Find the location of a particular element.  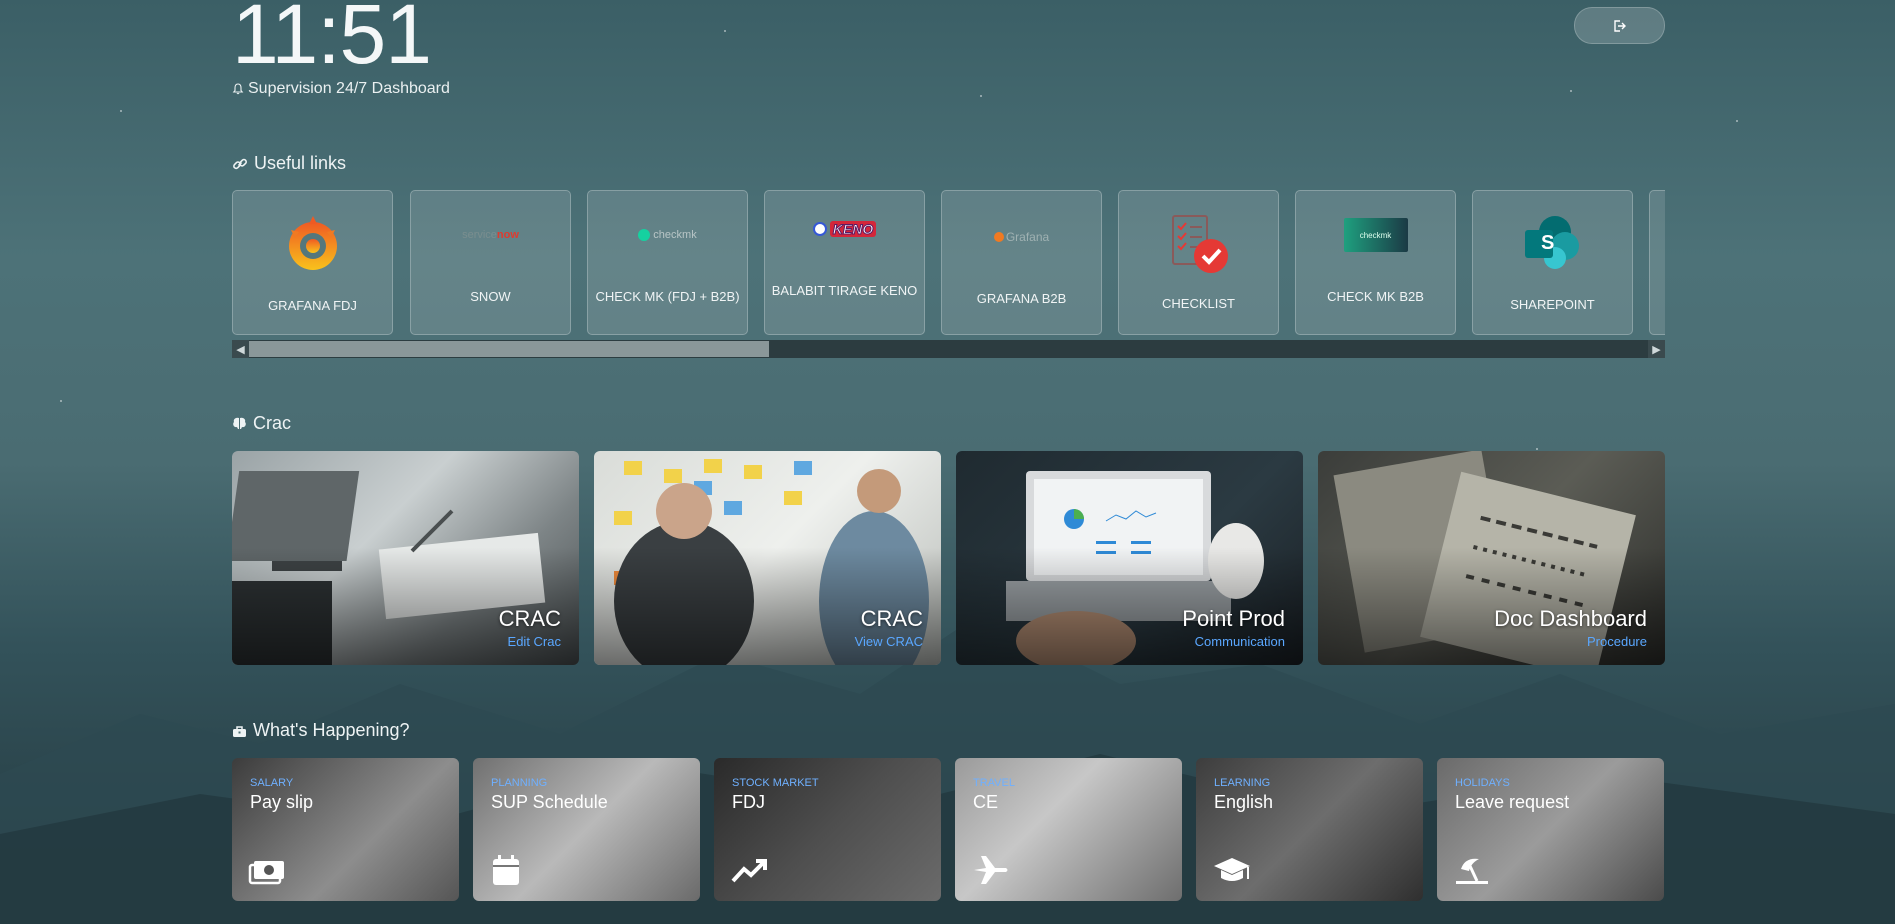

card-category: SALARY is located at coordinates (272, 783).